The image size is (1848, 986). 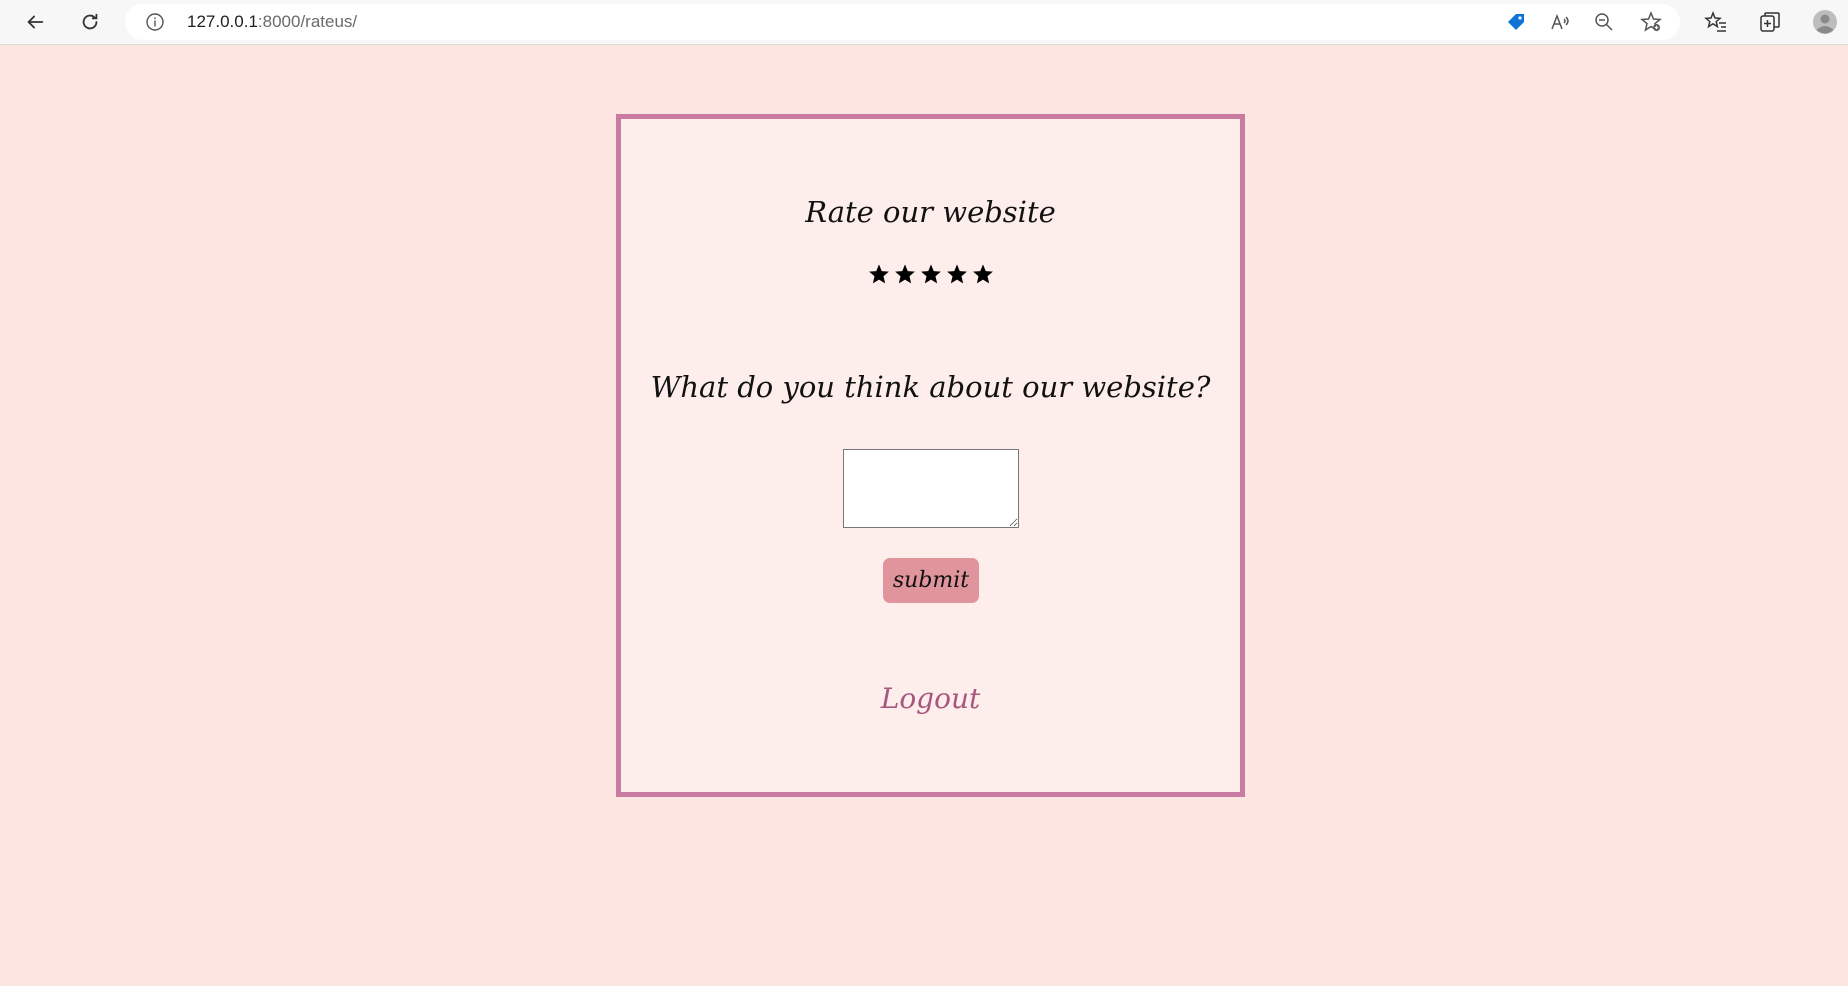 I want to click on url-host: 127.0.0.1, so click(x=222, y=21).